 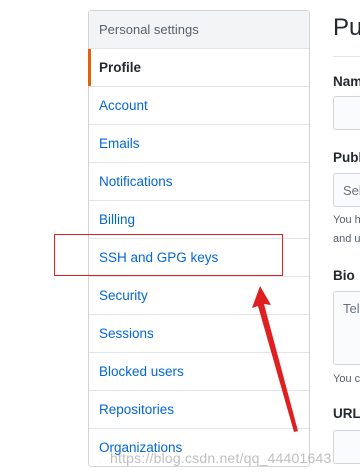 What do you see at coordinates (346, 220) in the screenshot?
I see `public-email-note-line-1: You h` at bounding box center [346, 220].